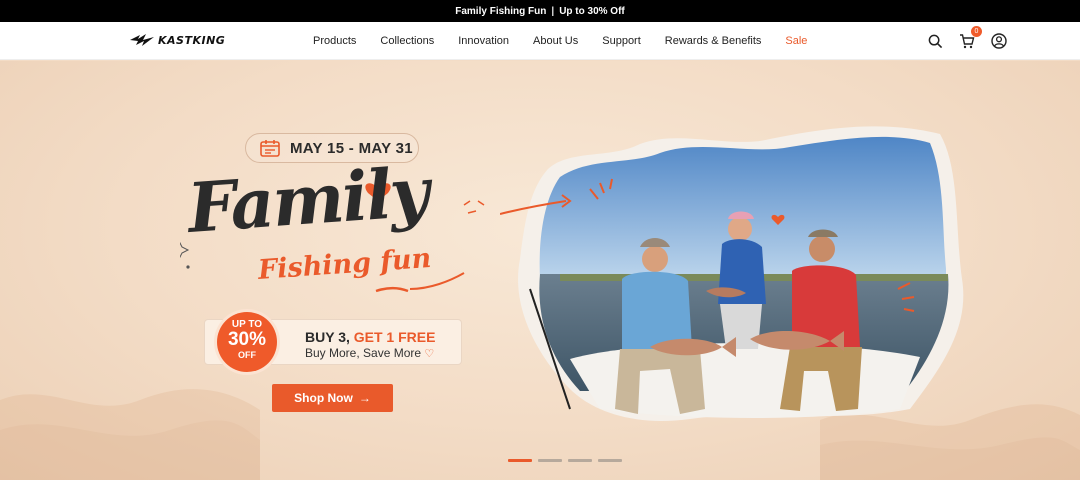  I want to click on offer-prefix: BUY 3,, so click(329, 337).